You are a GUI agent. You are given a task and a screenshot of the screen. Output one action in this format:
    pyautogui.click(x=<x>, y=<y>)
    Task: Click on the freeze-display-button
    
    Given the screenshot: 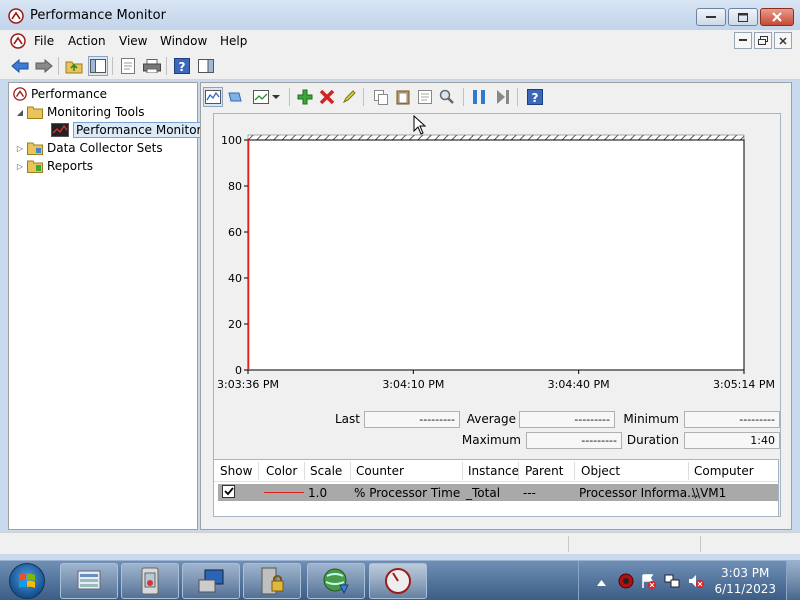 What is the action you would take?
    pyautogui.click(x=479, y=97)
    